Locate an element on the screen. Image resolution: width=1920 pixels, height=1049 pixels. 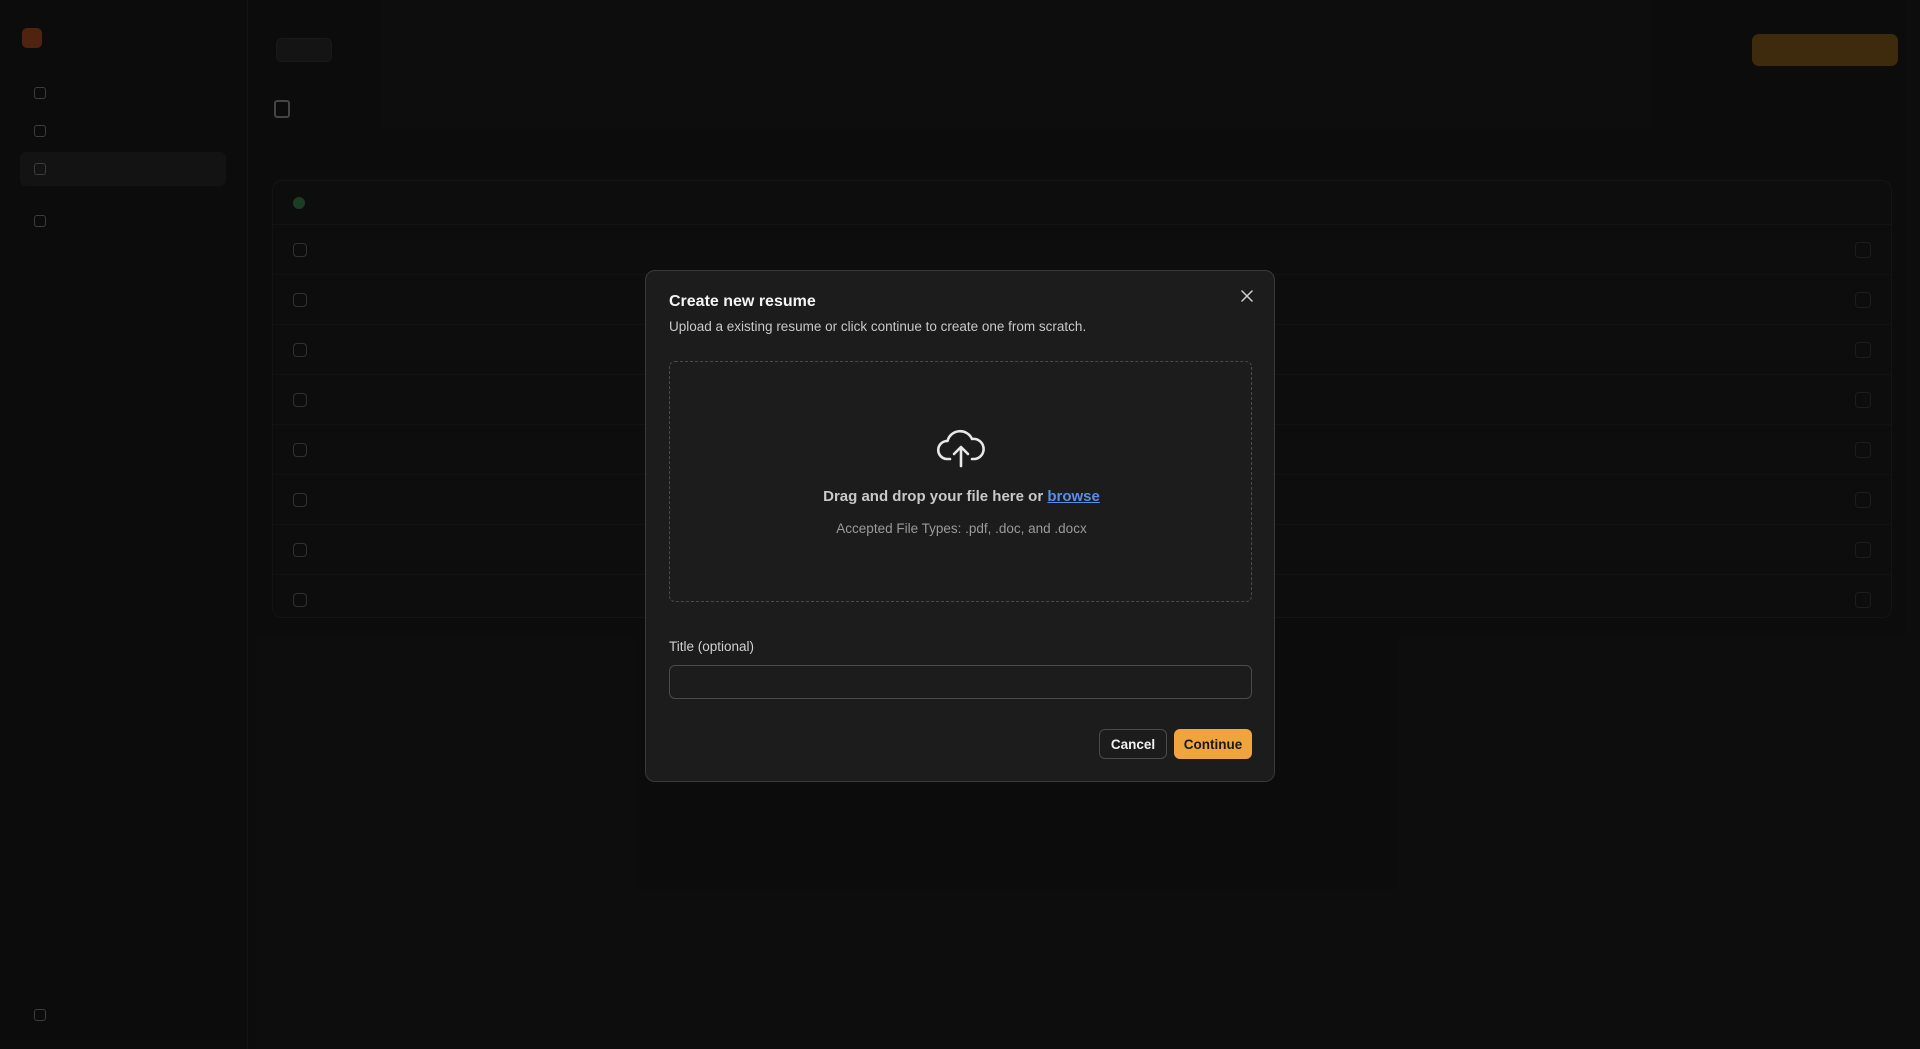
title-field-label: Title (optional) is located at coordinates (712, 646).